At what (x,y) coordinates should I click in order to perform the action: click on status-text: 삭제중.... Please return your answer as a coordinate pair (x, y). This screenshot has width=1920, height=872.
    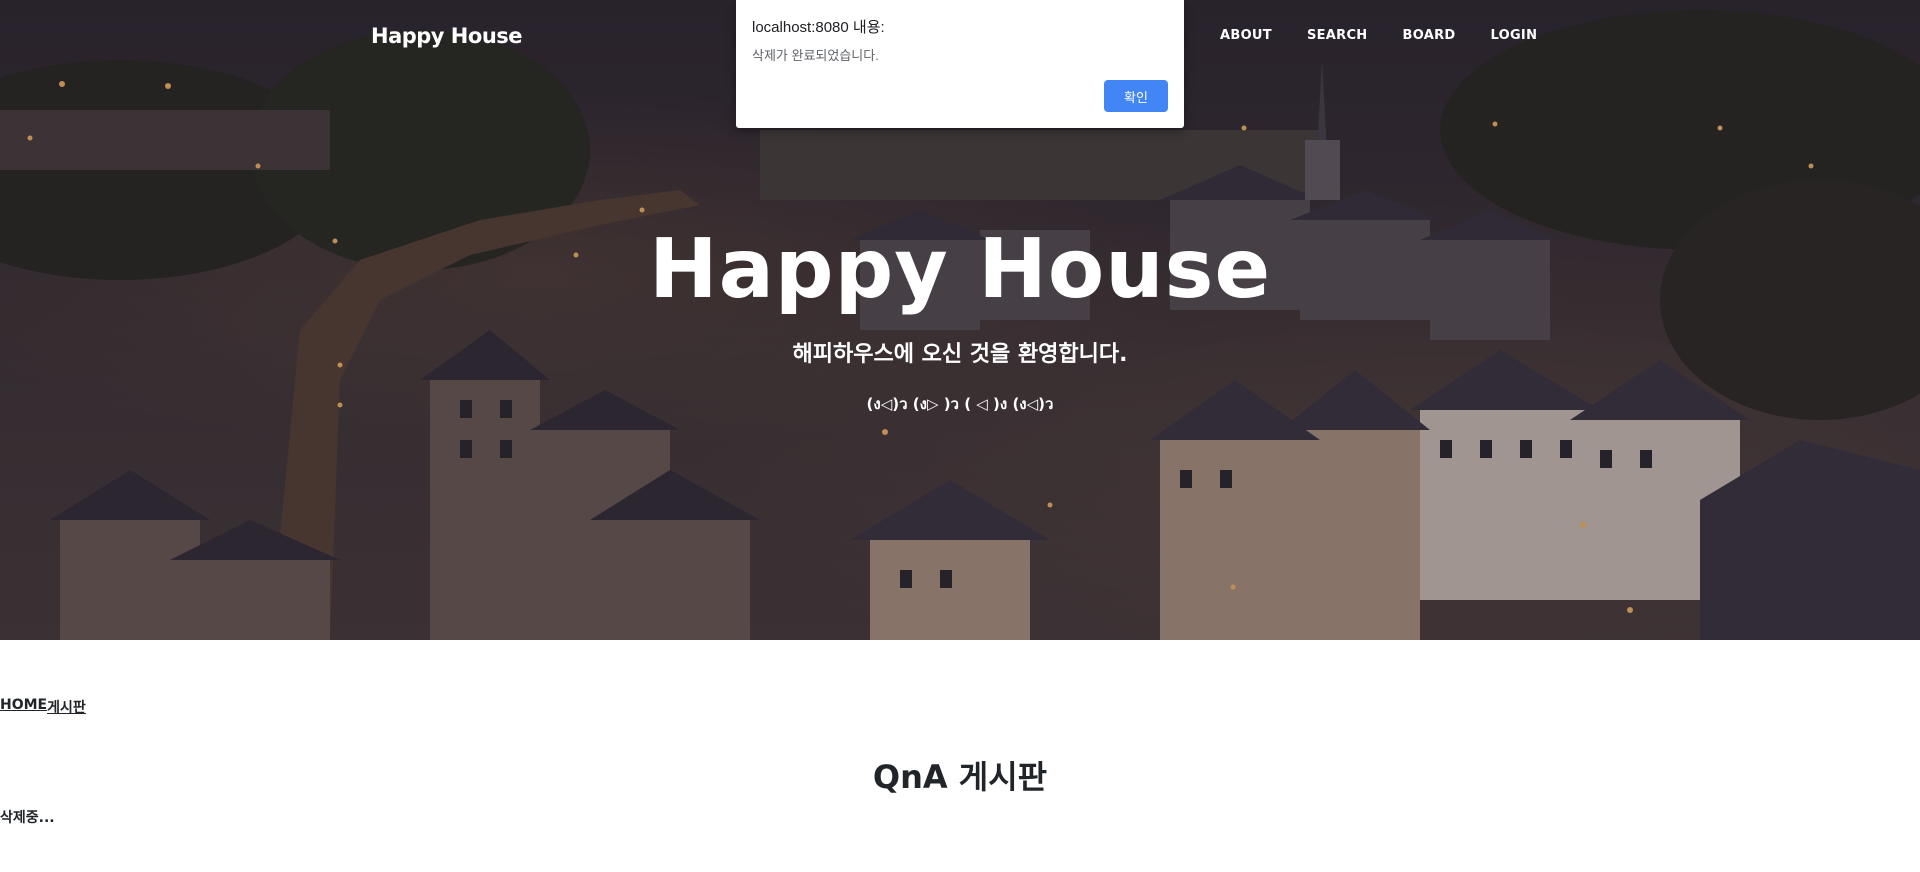
    Looking at the image, I should click on (27, 818).